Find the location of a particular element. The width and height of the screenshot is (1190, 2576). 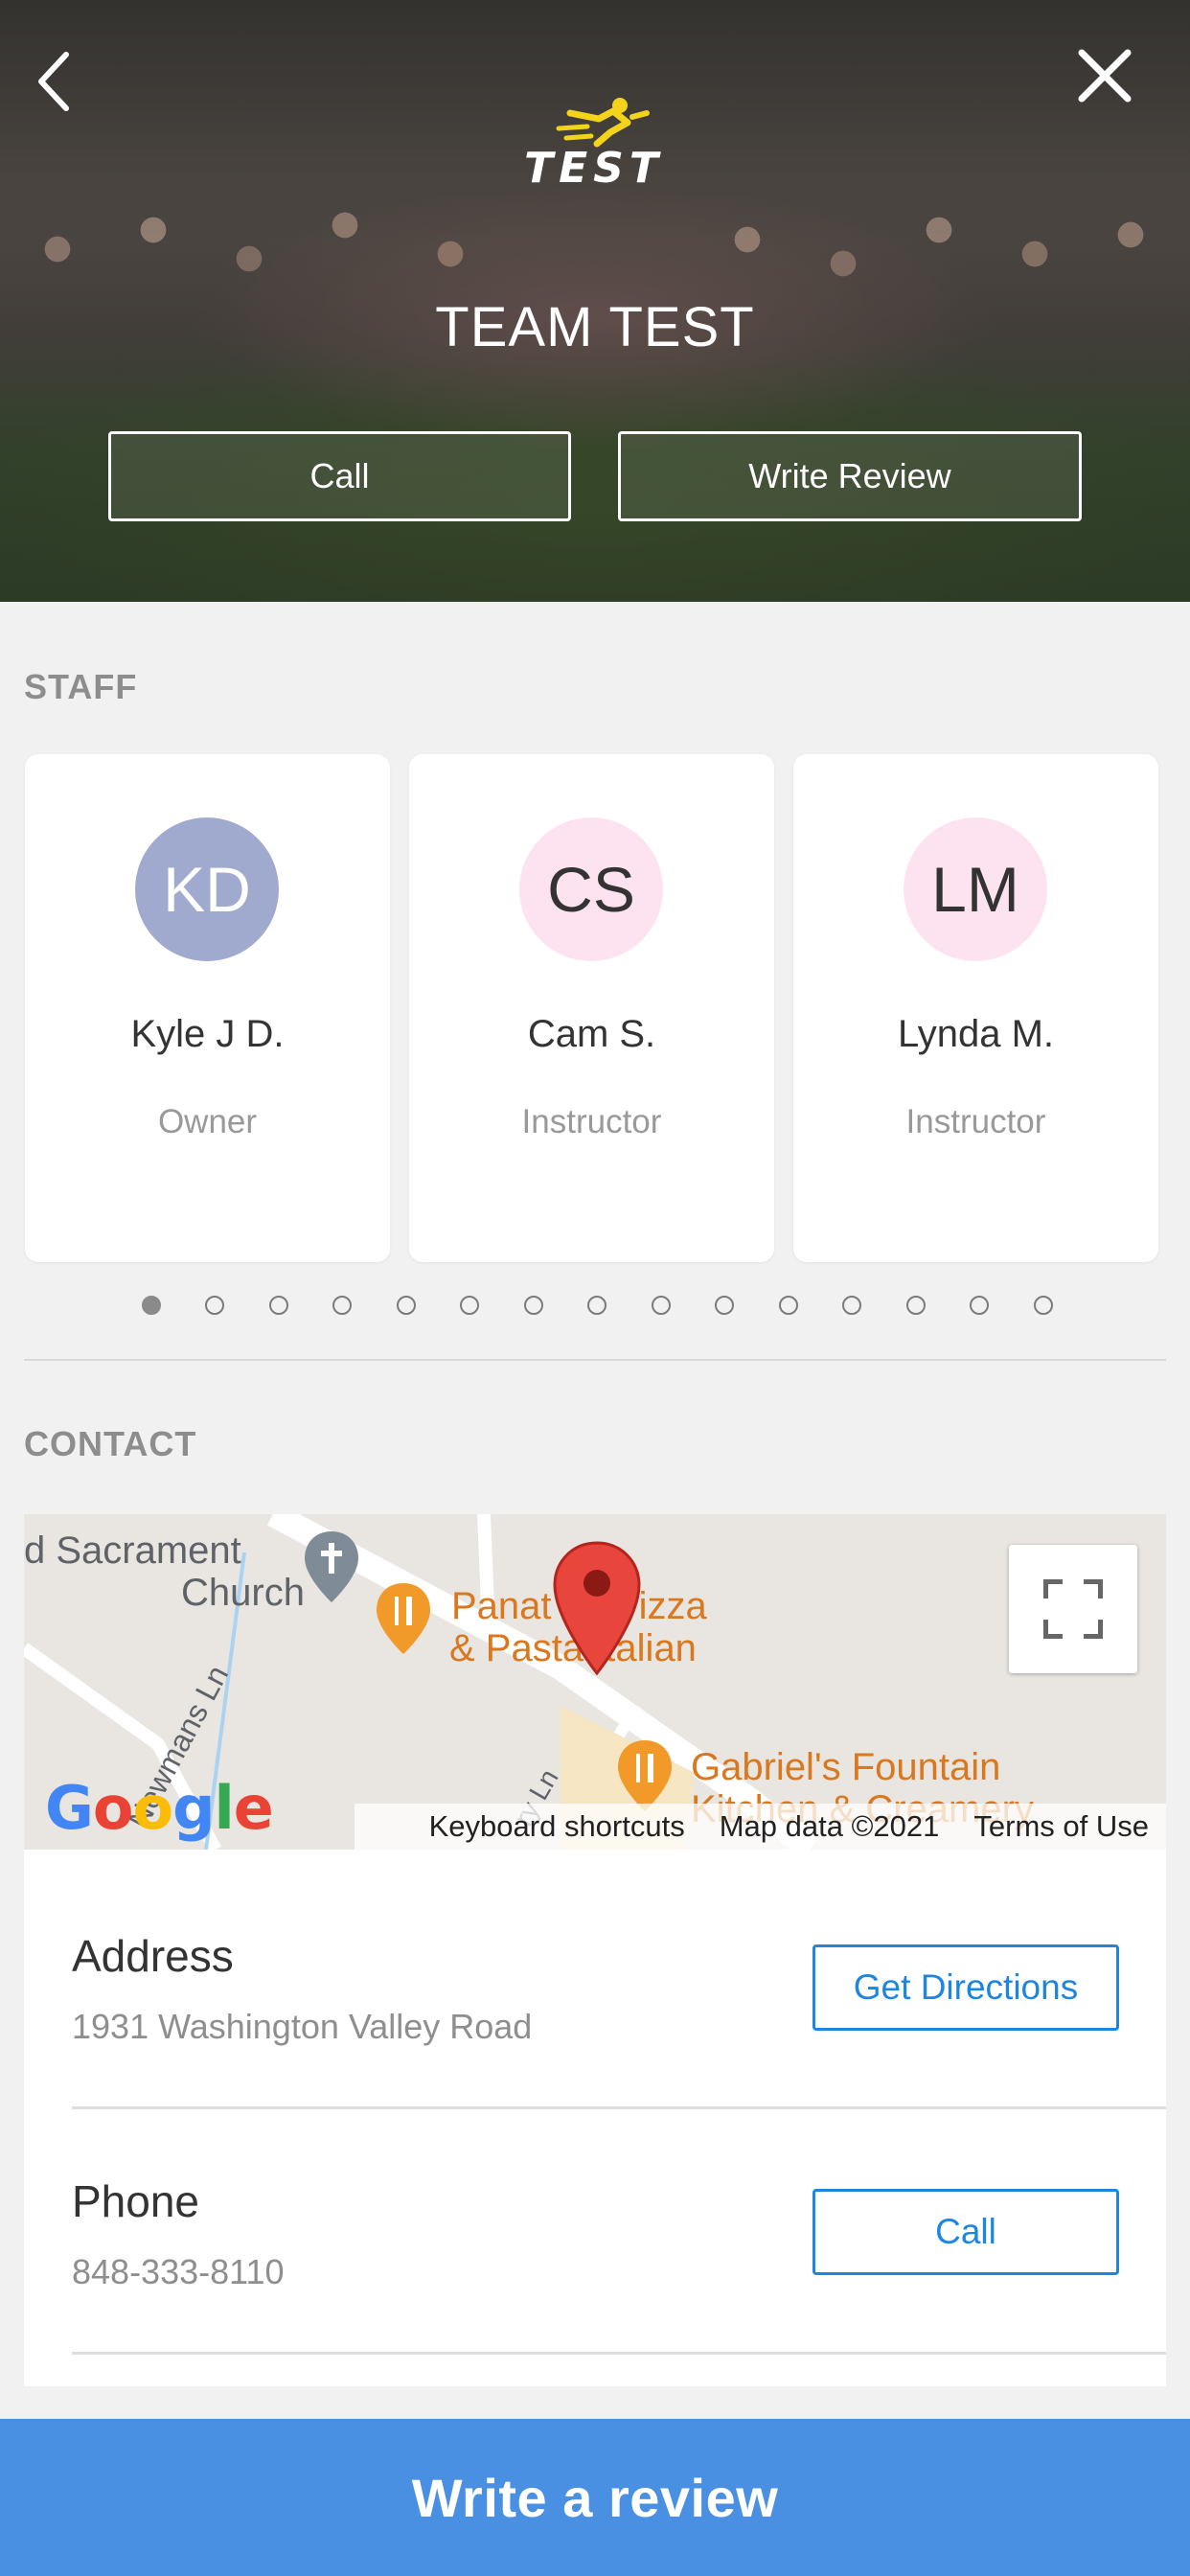

staff-pagination is located at coordinates (594, 1307).